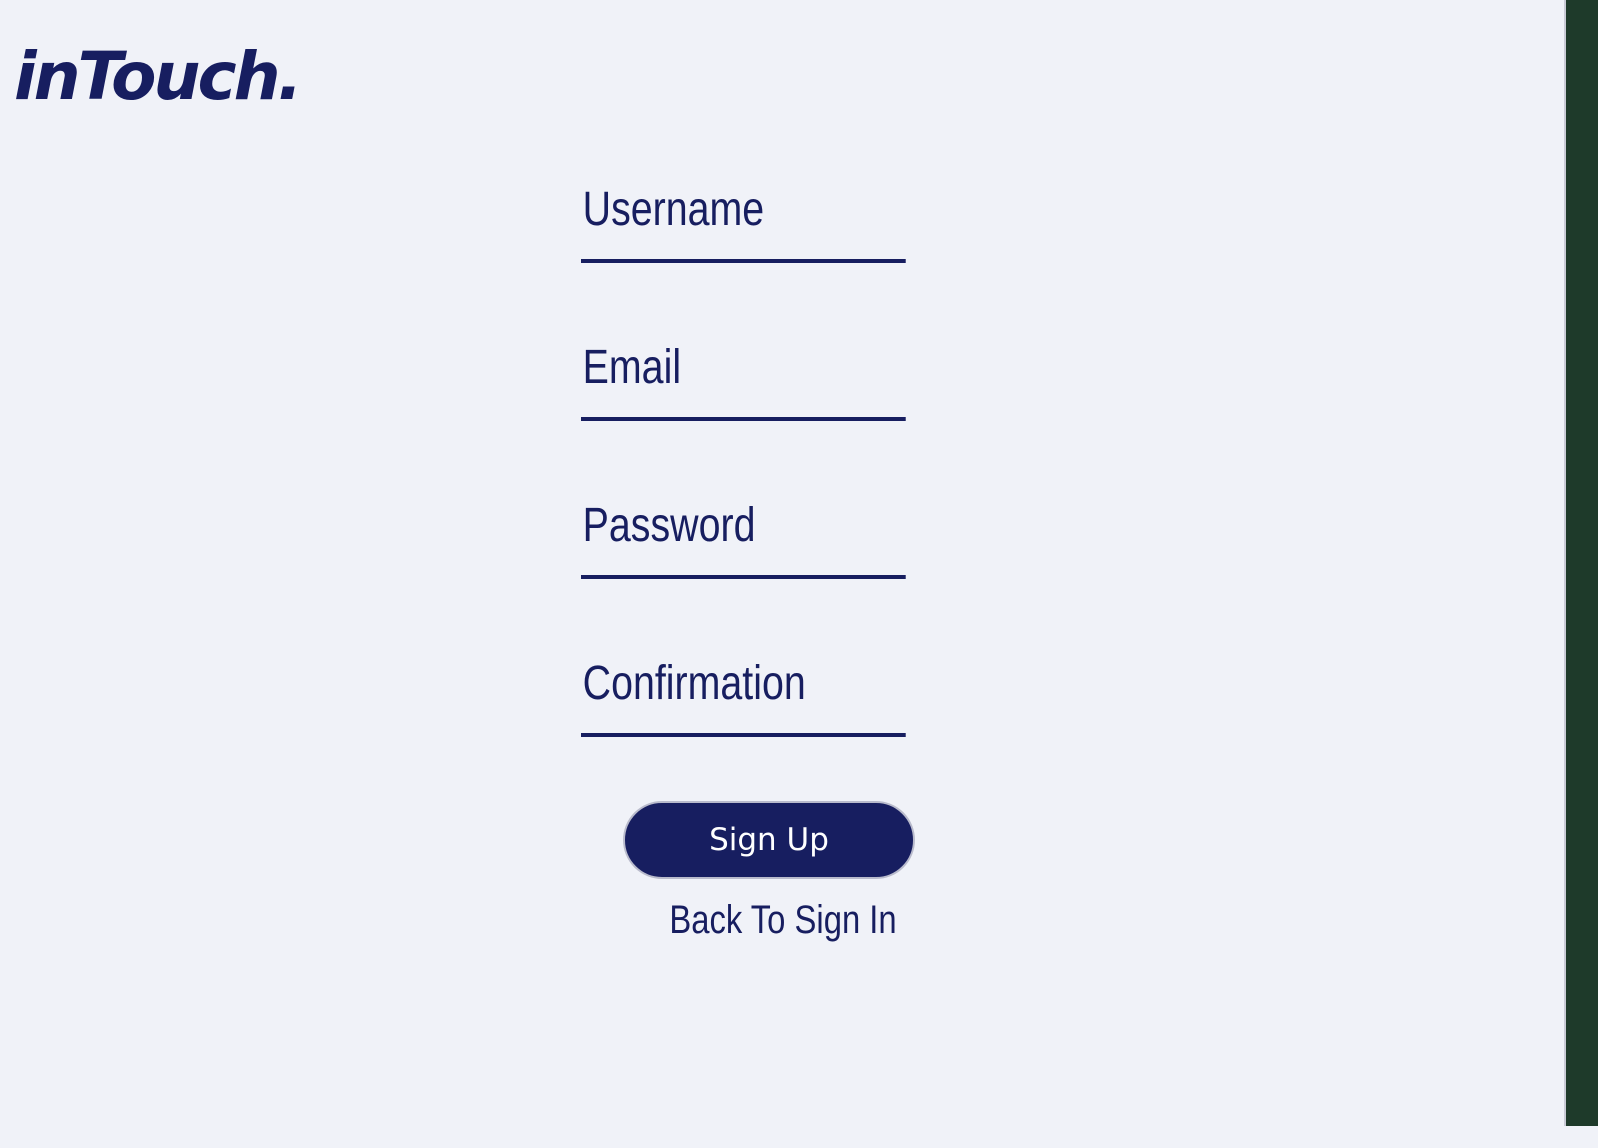 The height and width of the screenshot is (1148, 1598). I want to click on password-input, so click(743, 527).